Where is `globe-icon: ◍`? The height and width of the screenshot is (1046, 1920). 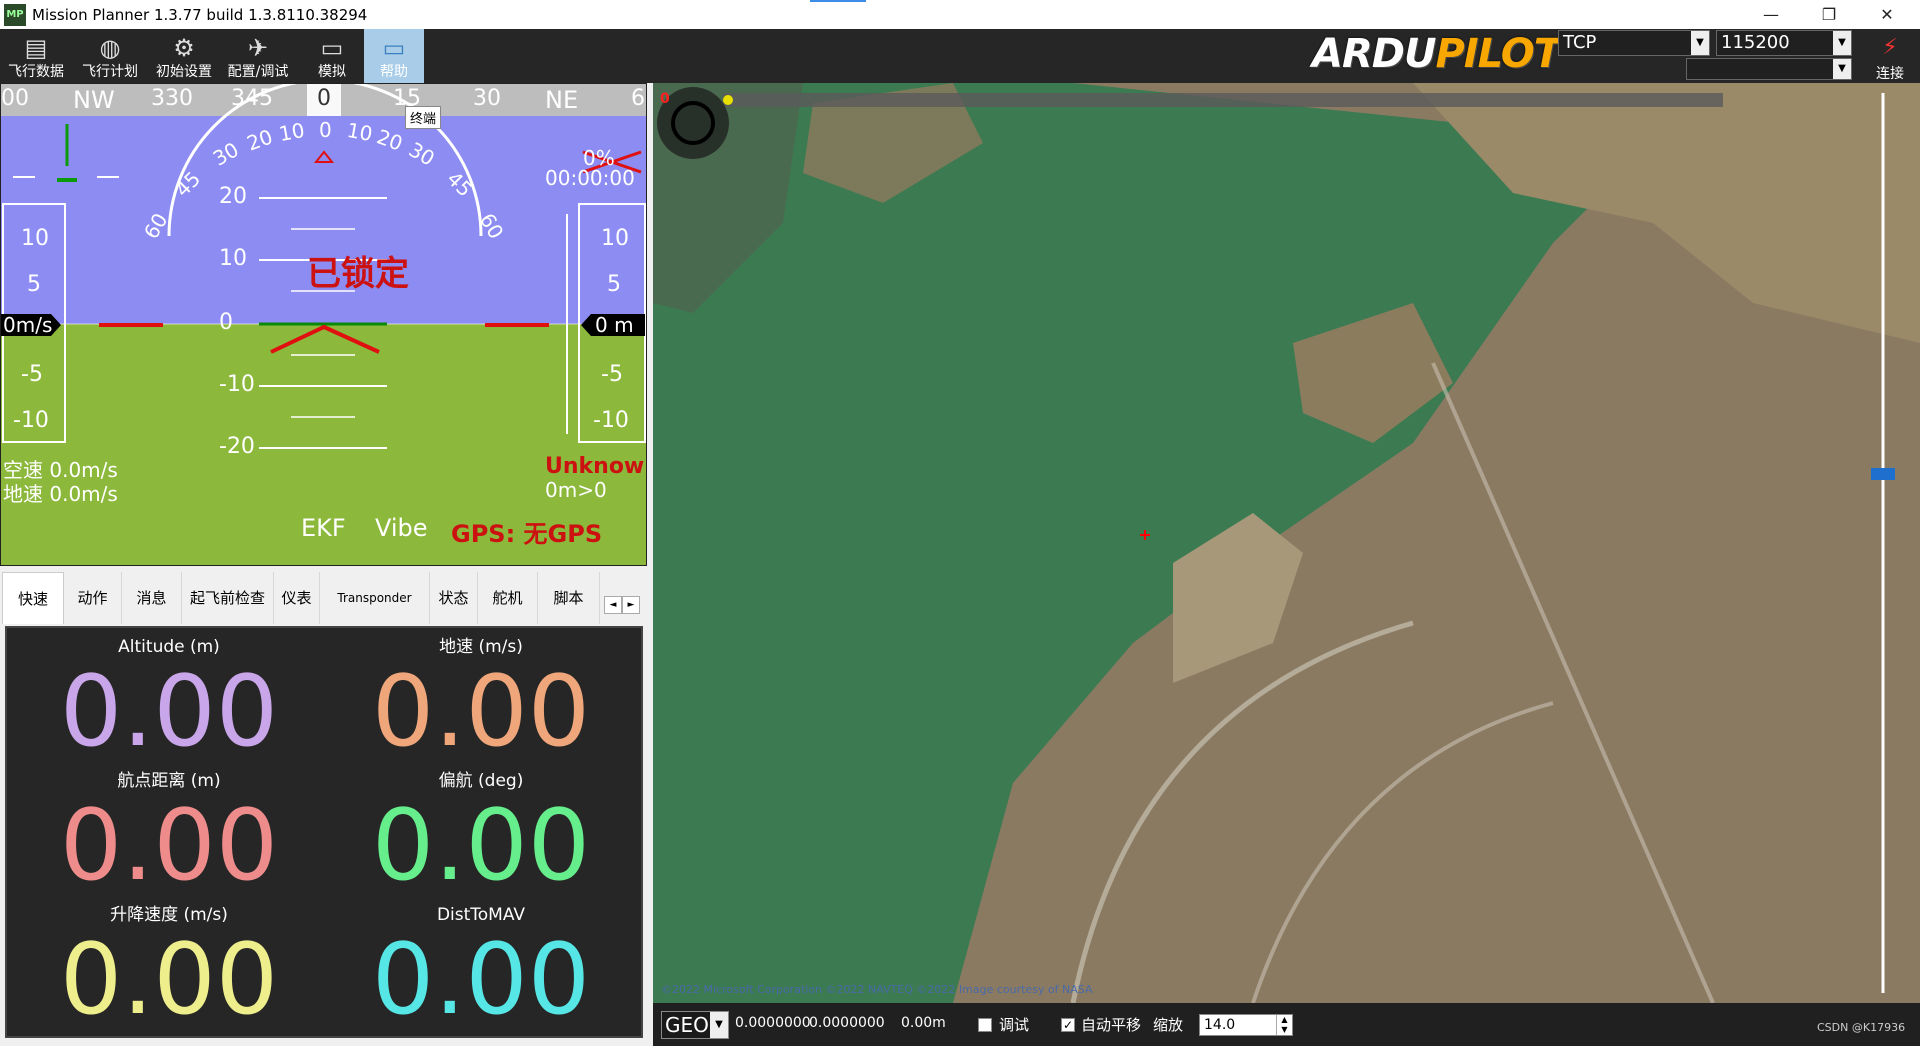
globe-icon: ◍ is located at coordinates (110, 48).